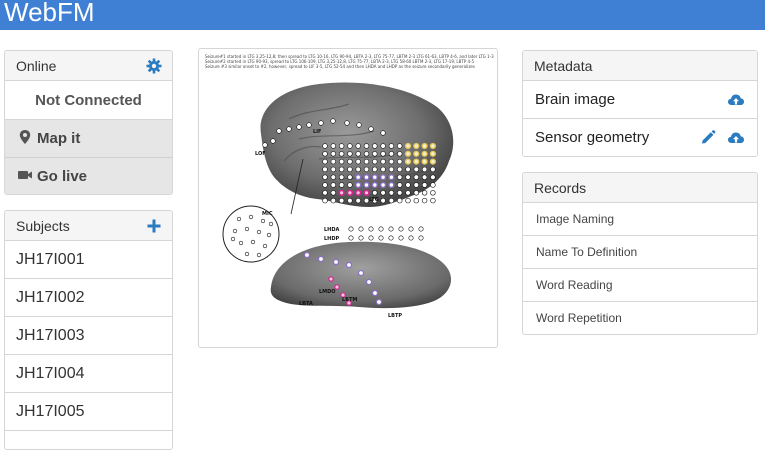 This screenshot has width=765, height=450. I want to click on subjects-panel-heading: Subjects, so click(88, 226).